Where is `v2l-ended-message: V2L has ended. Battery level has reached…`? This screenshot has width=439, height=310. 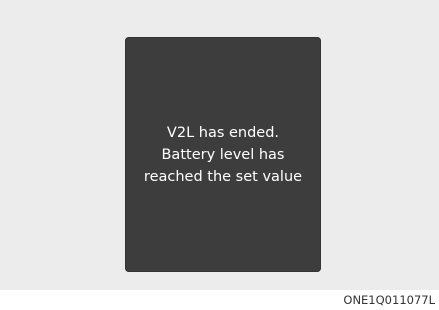
v2l-ended-message: V2L has ended. Battery level has reached… is located at coordinates (223, 155).